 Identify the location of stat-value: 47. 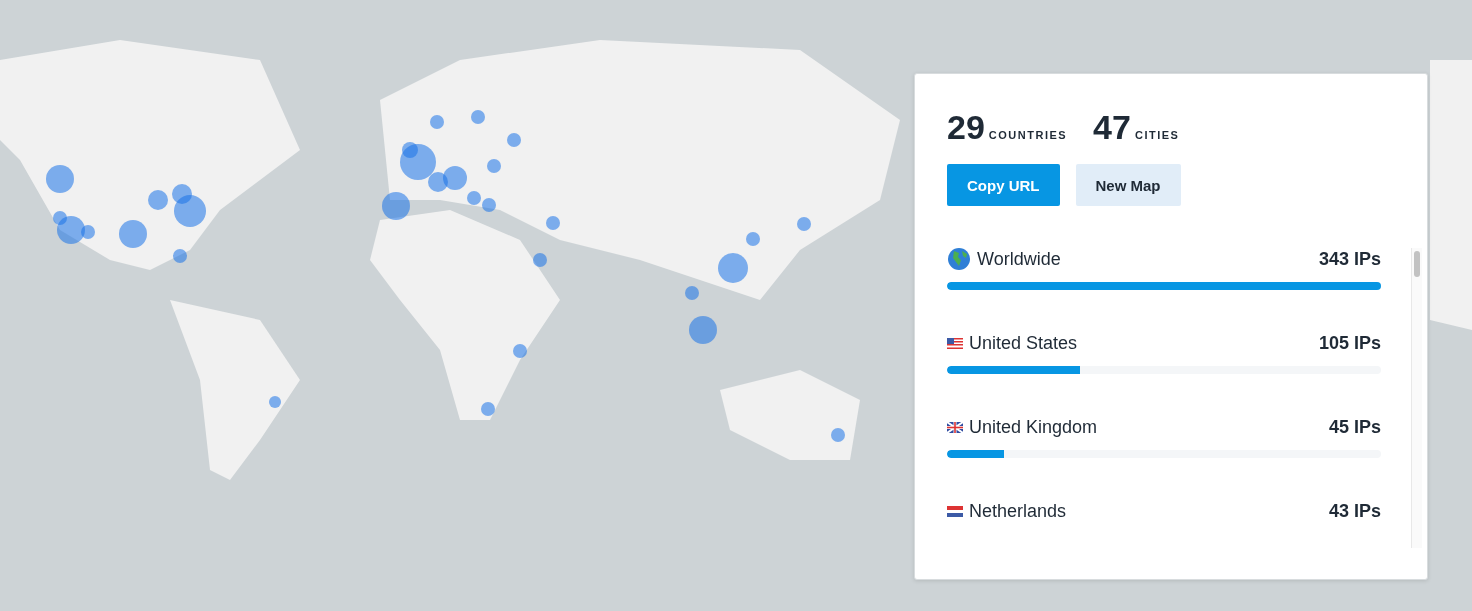
(1112, 127).